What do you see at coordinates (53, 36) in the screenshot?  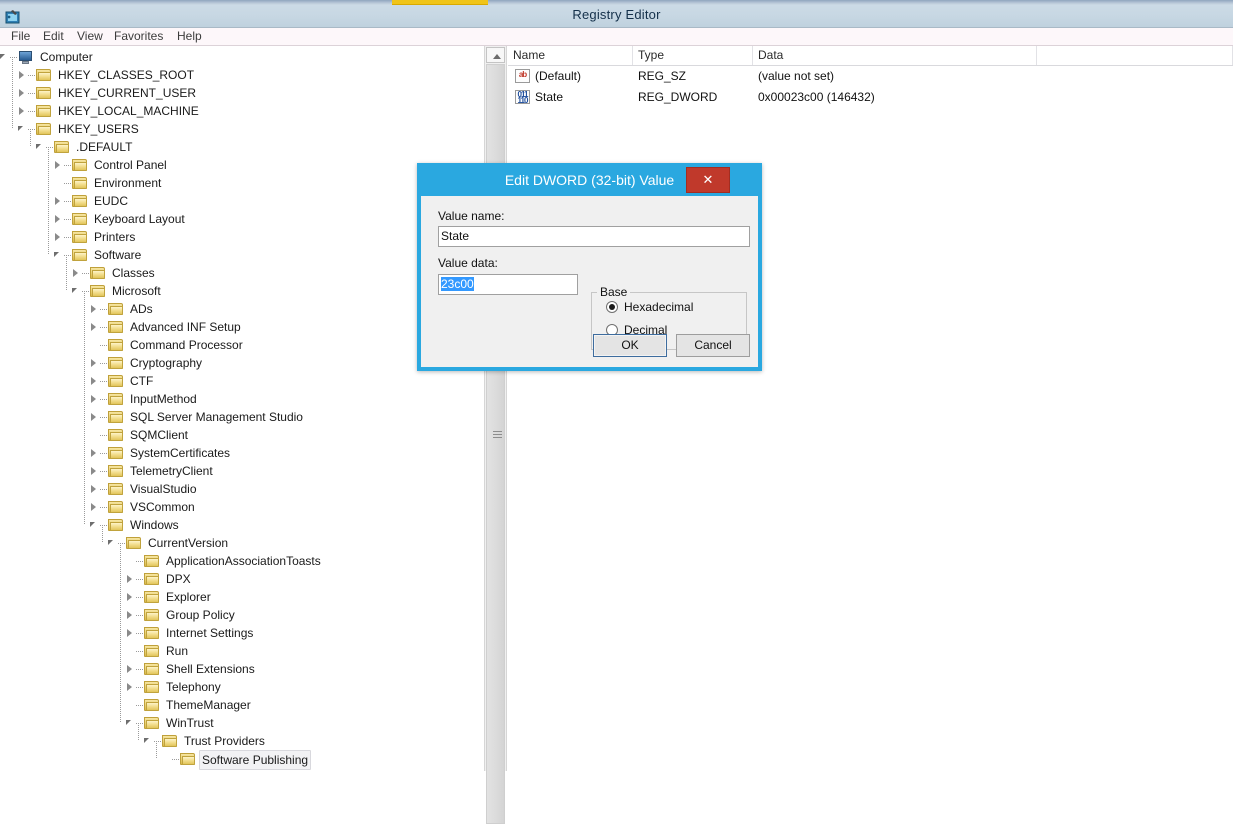 I see `menu-item-edit: Edit` at bounding box center [53, 36].